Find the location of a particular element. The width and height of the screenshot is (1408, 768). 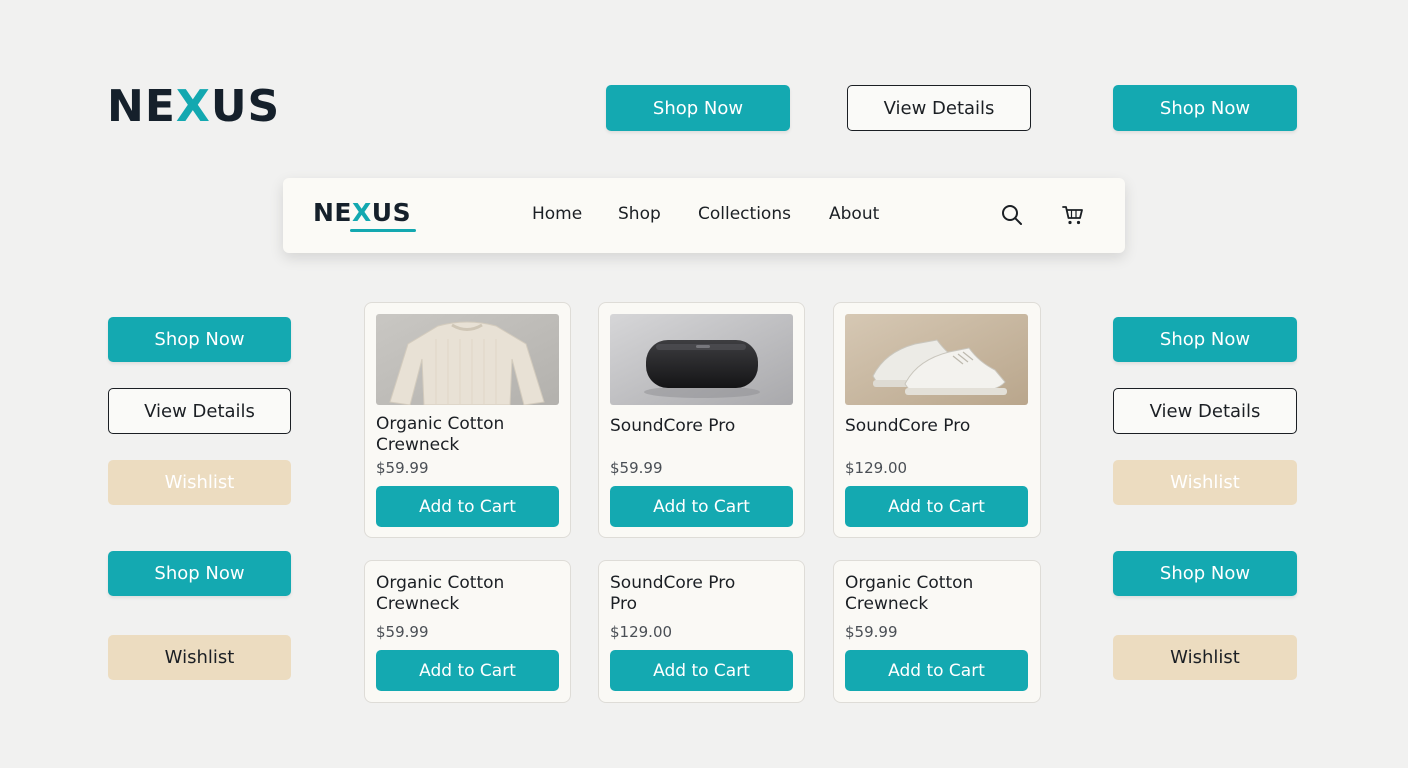

nav-logo: NEXUS is located at coordinates (362, 212).